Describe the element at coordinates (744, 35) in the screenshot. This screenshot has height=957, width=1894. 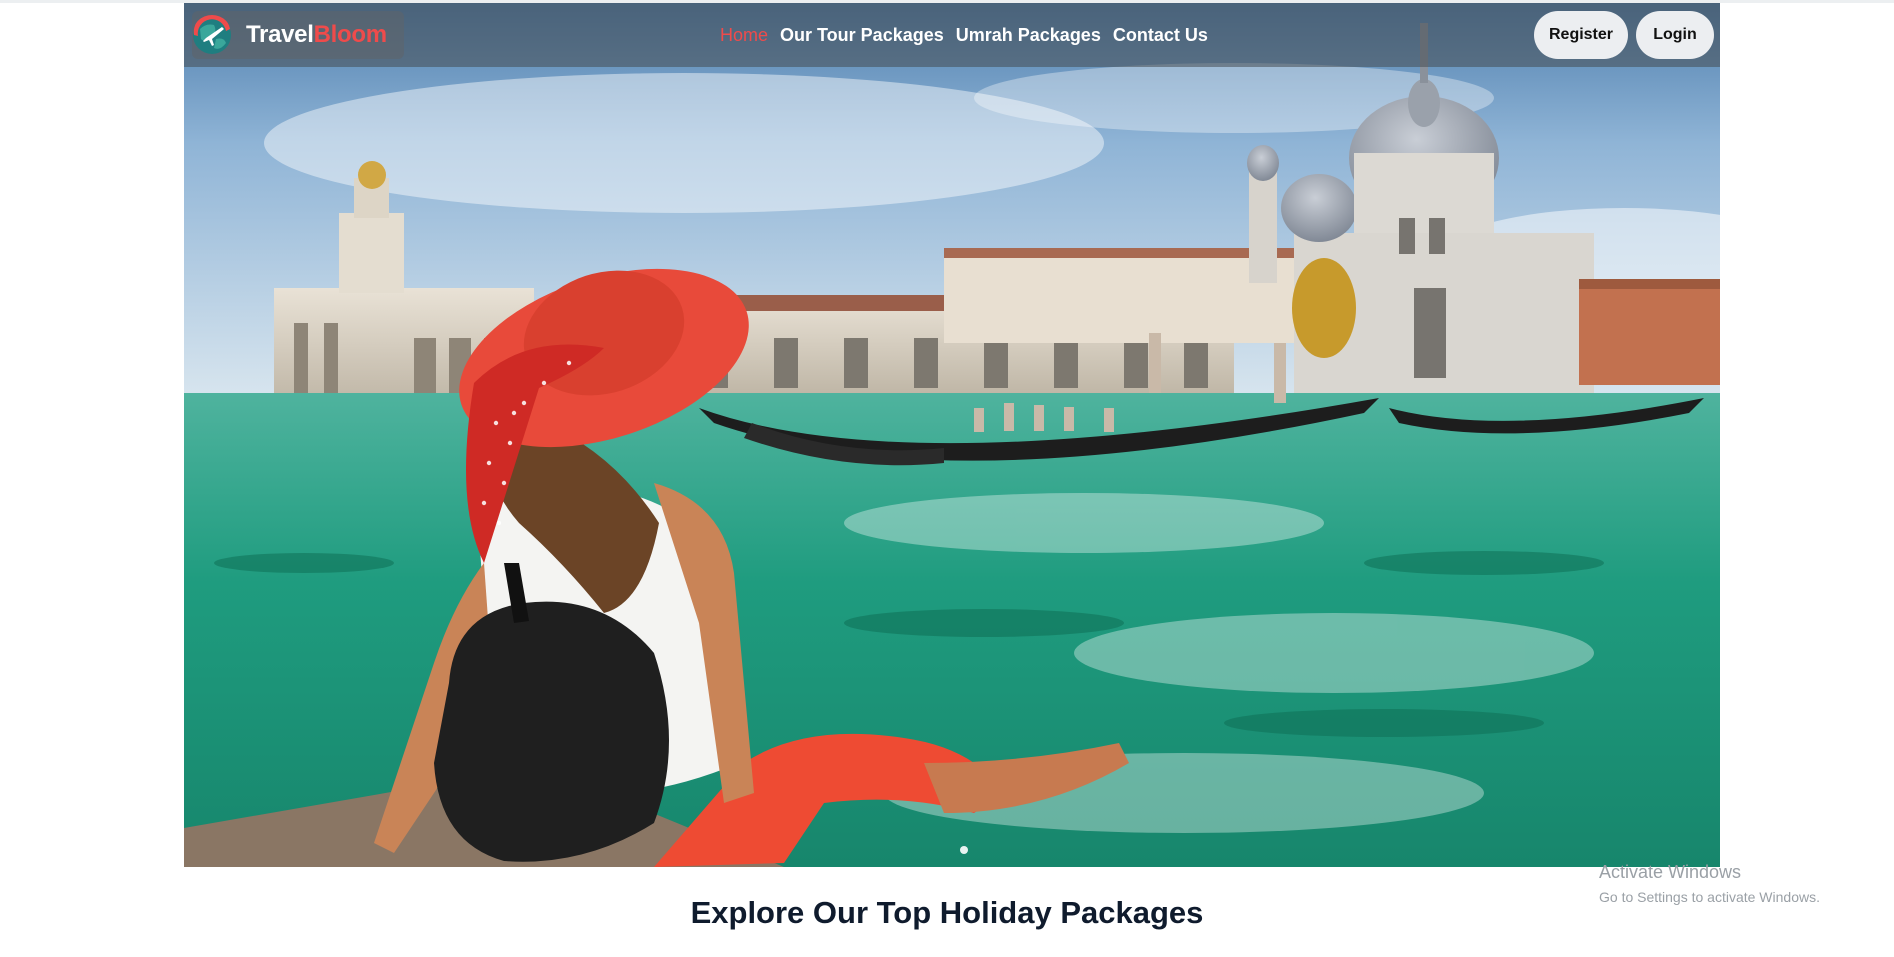
I see `nav-link-home: Home` at that location.